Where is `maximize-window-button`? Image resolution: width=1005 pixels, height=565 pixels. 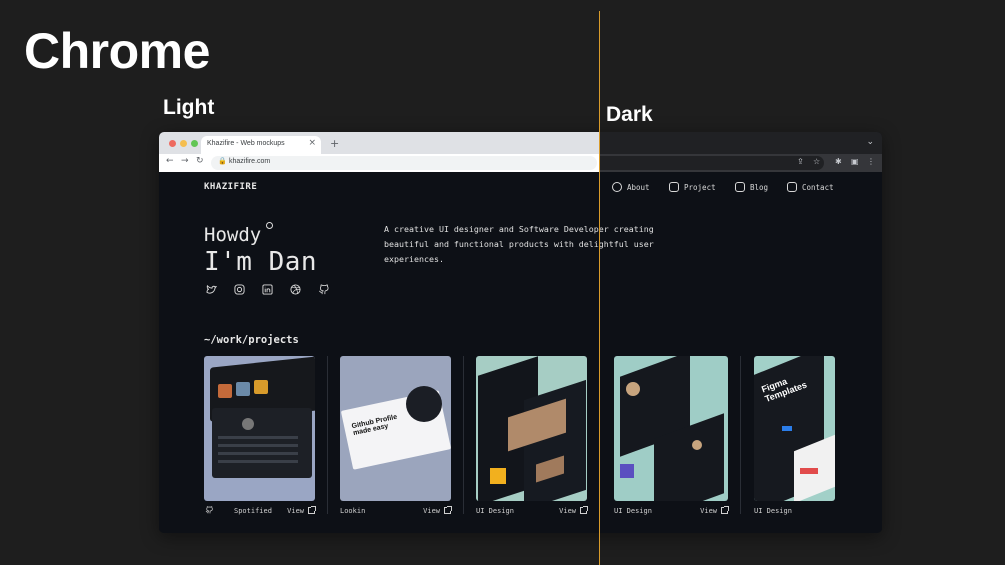 maximize-window-button is located at coordinates (194, 143).